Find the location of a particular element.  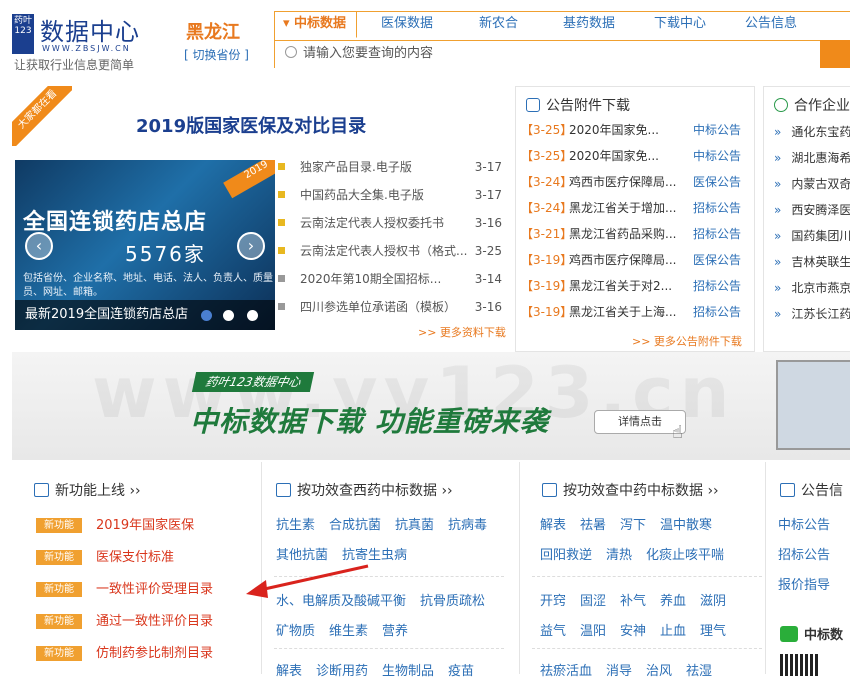

new-feature-item: 新功能 医保支付标准 is located at coordinates (105, 555).